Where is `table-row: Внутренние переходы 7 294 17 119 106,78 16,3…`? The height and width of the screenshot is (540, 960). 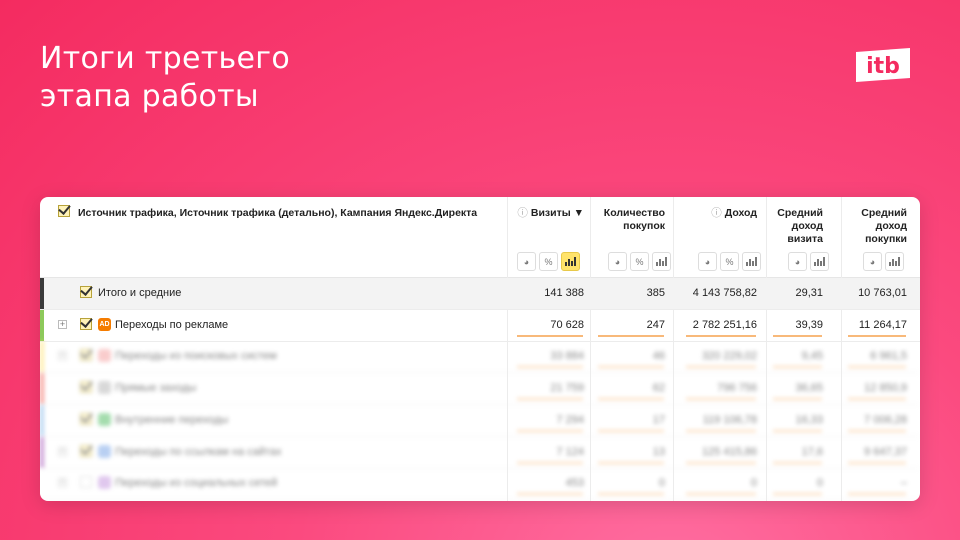 table-row: Внутренние переходы 7 294 17 119 106,78 16,3… is located at coordinates (480, 420).